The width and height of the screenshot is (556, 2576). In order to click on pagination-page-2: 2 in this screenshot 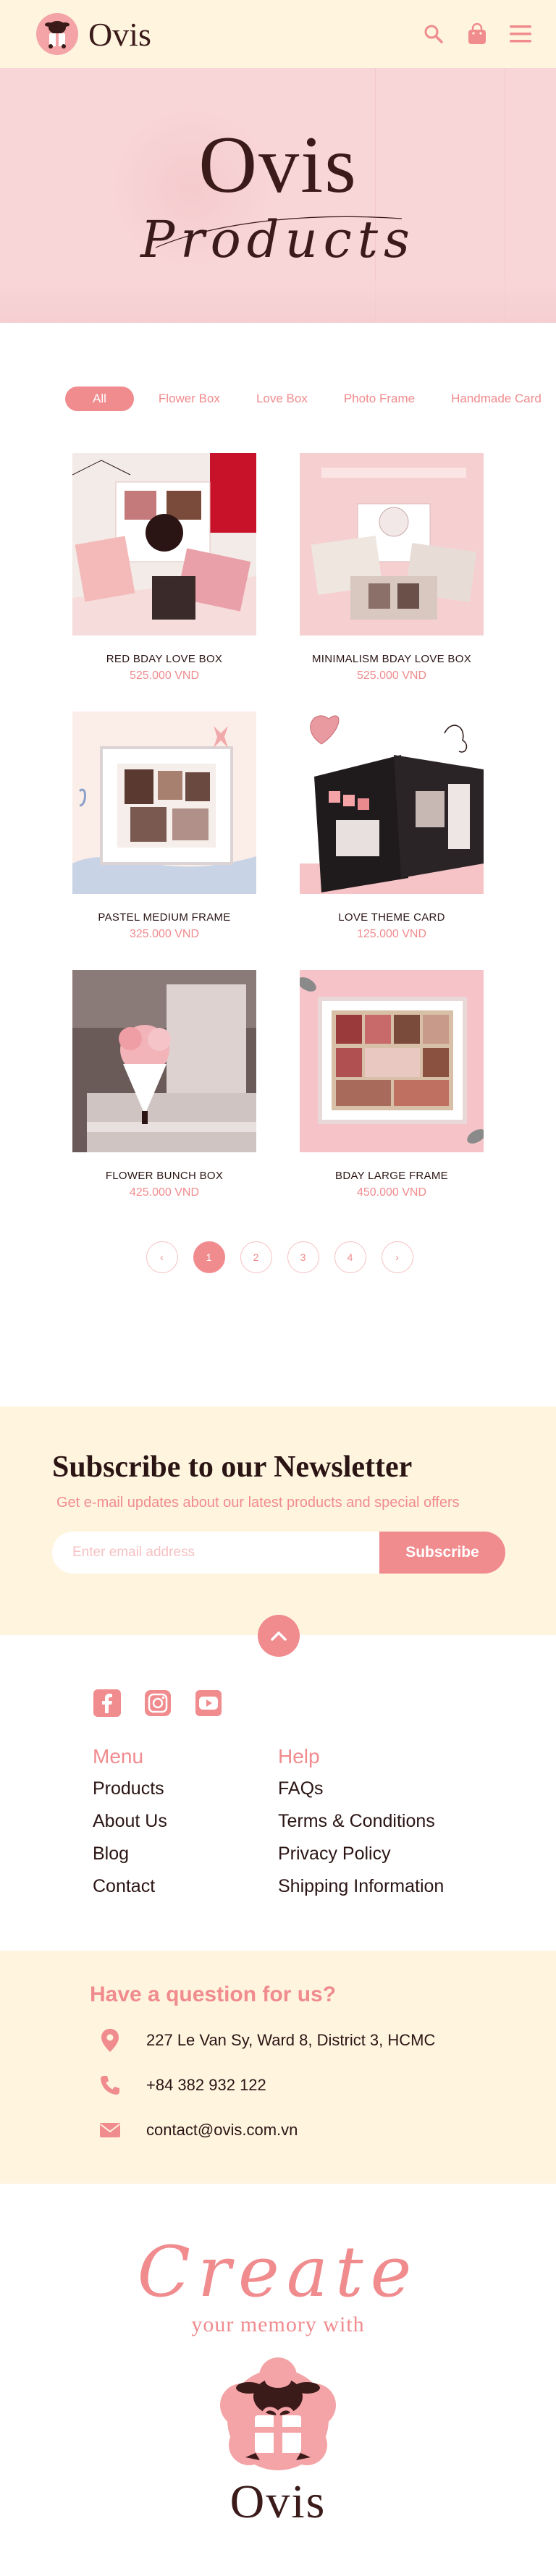, I will do `click(256, 1257)`.